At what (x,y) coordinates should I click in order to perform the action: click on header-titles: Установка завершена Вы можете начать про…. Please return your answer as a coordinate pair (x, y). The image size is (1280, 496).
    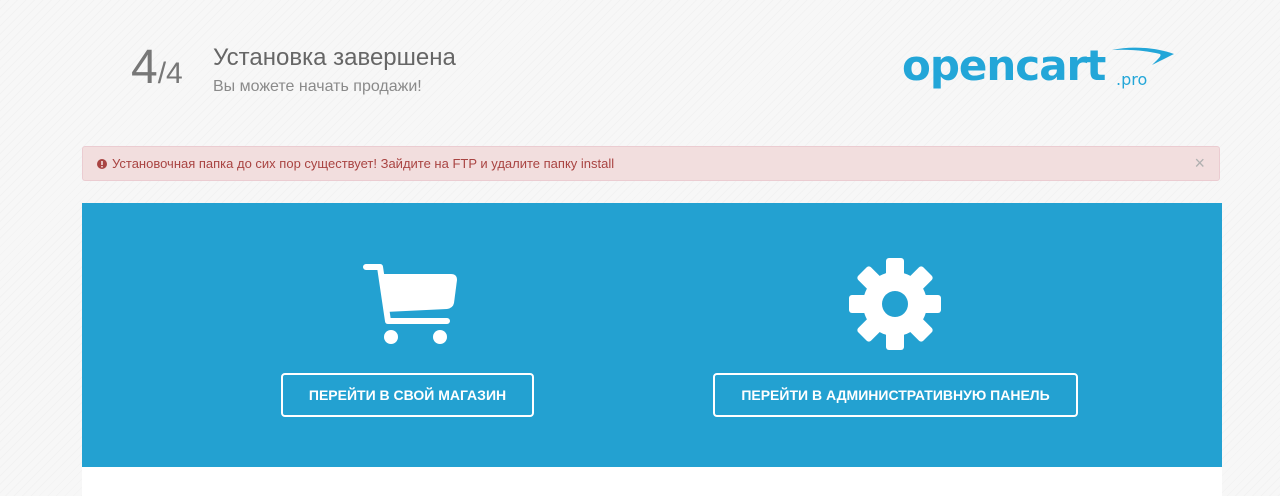
    Looking at the image, I should click on (334, 70).